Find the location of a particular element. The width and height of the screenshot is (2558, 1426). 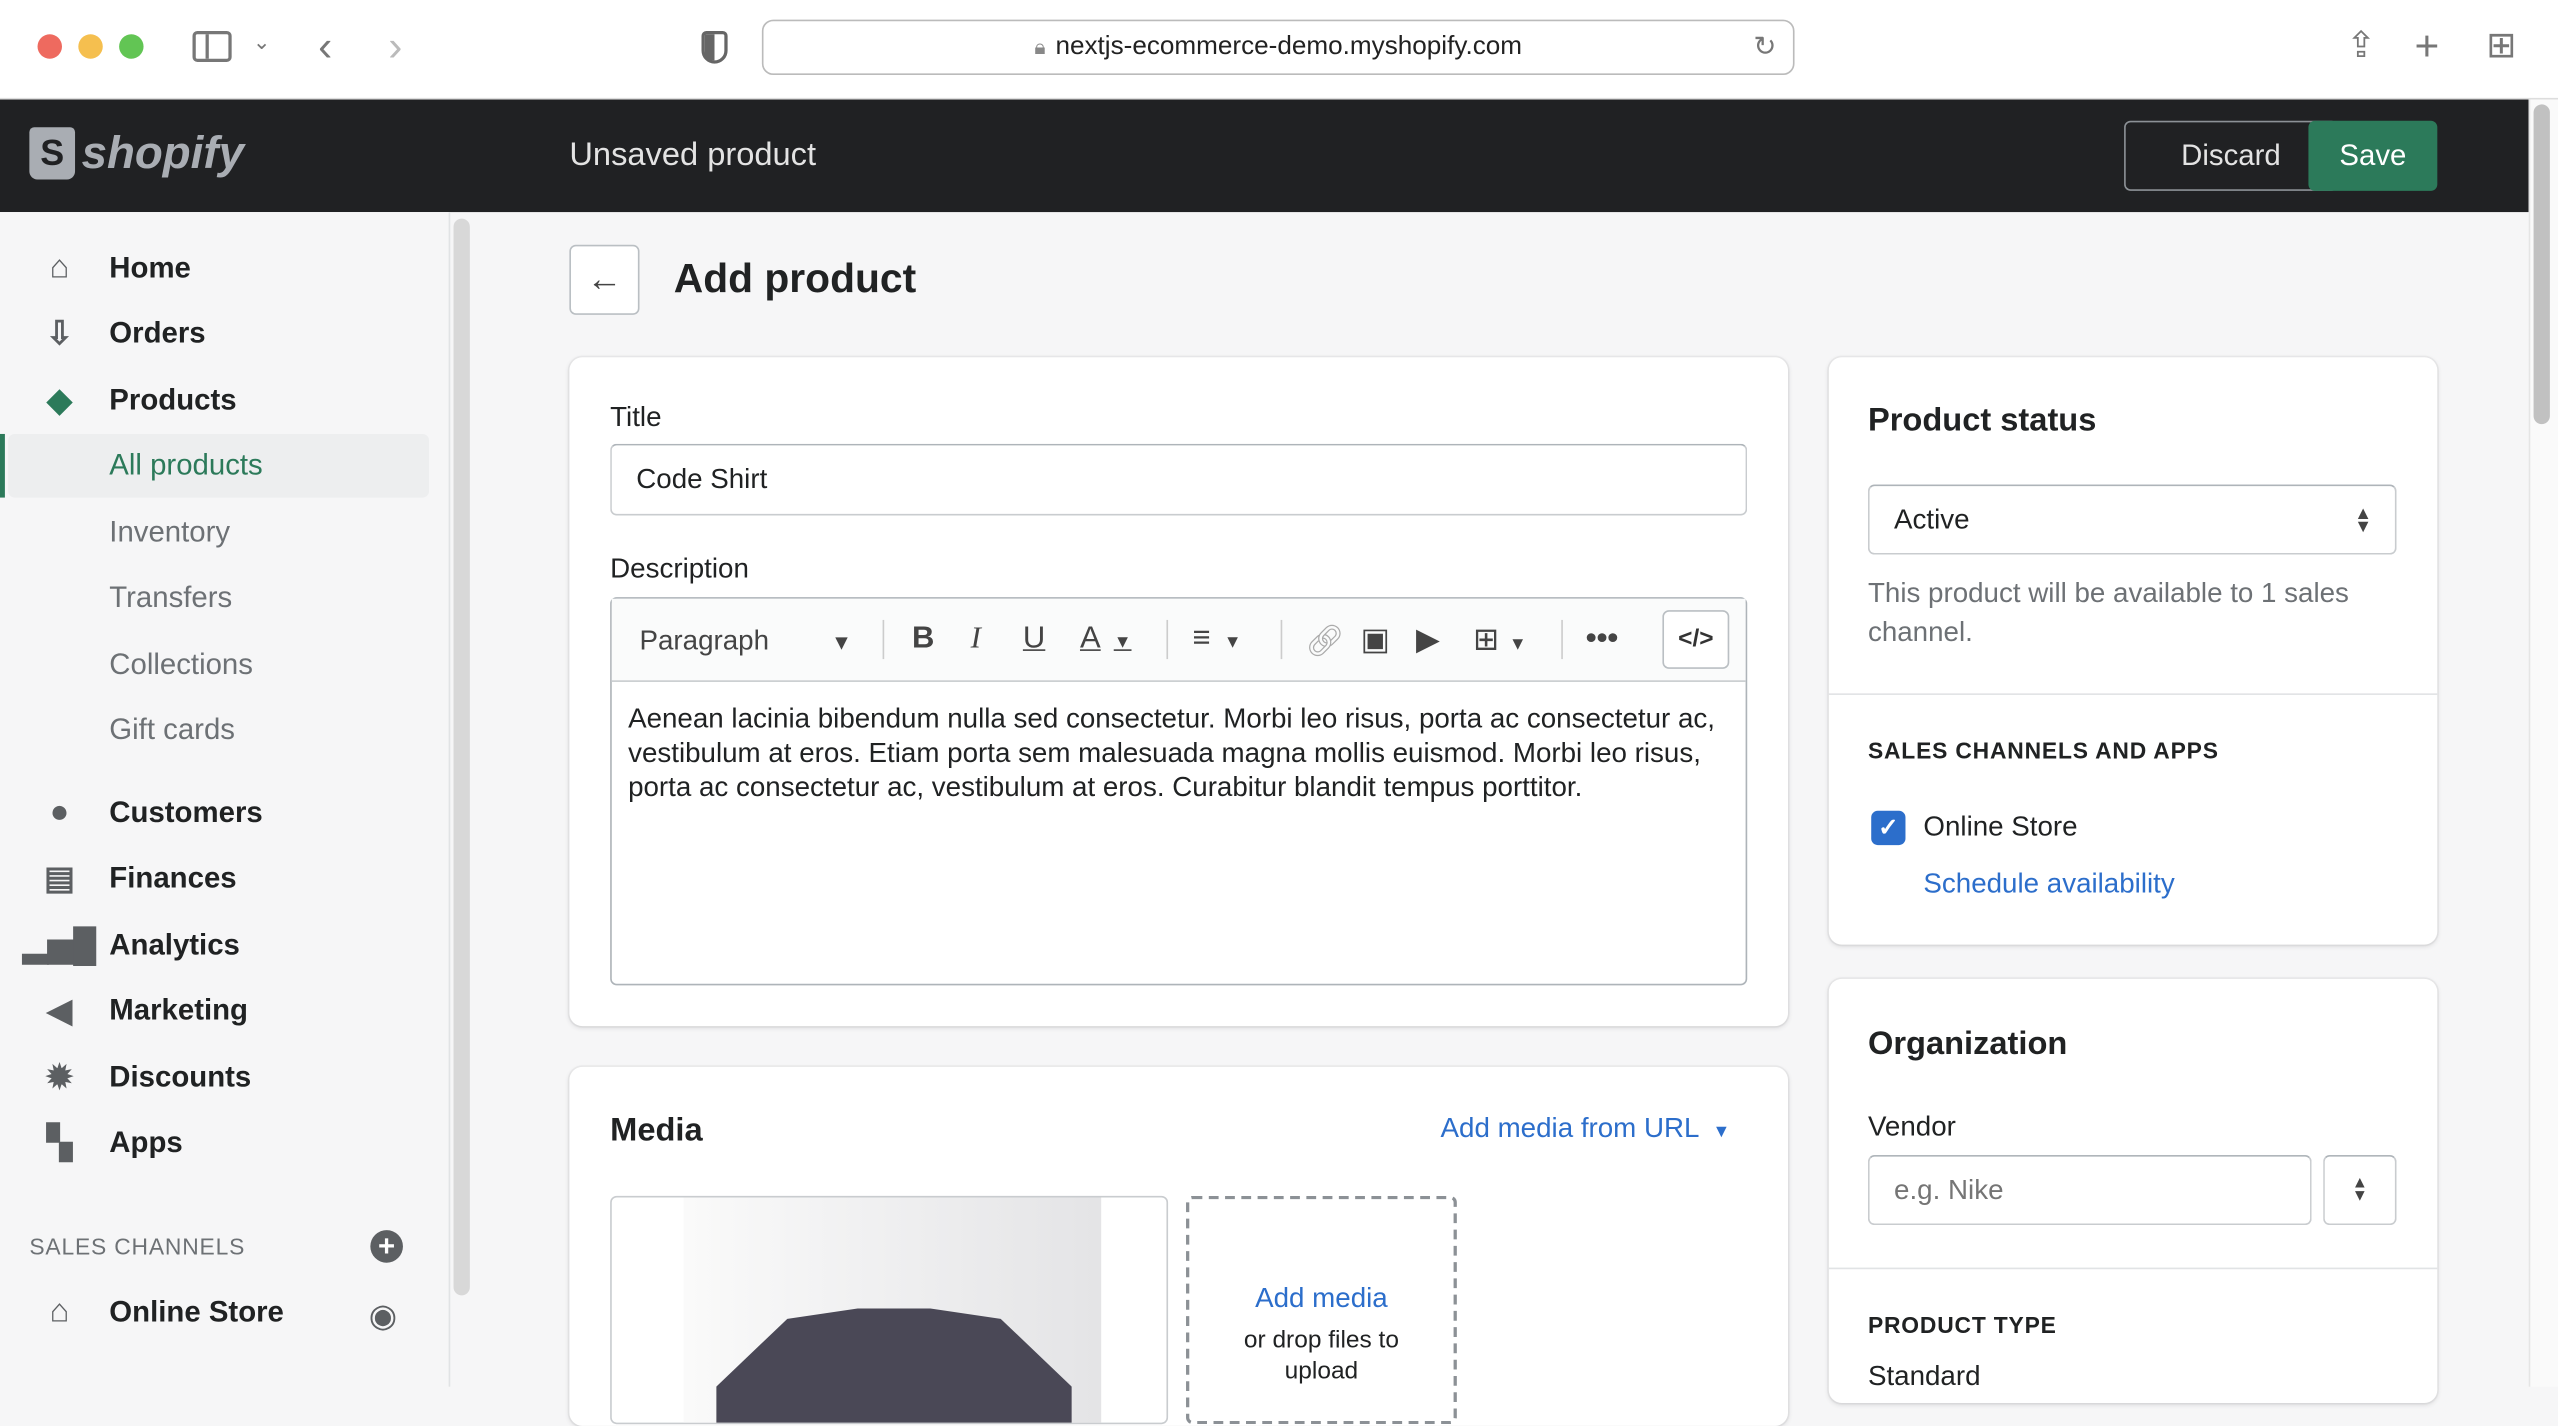

close-window-button is located at coordinates (49, 46).